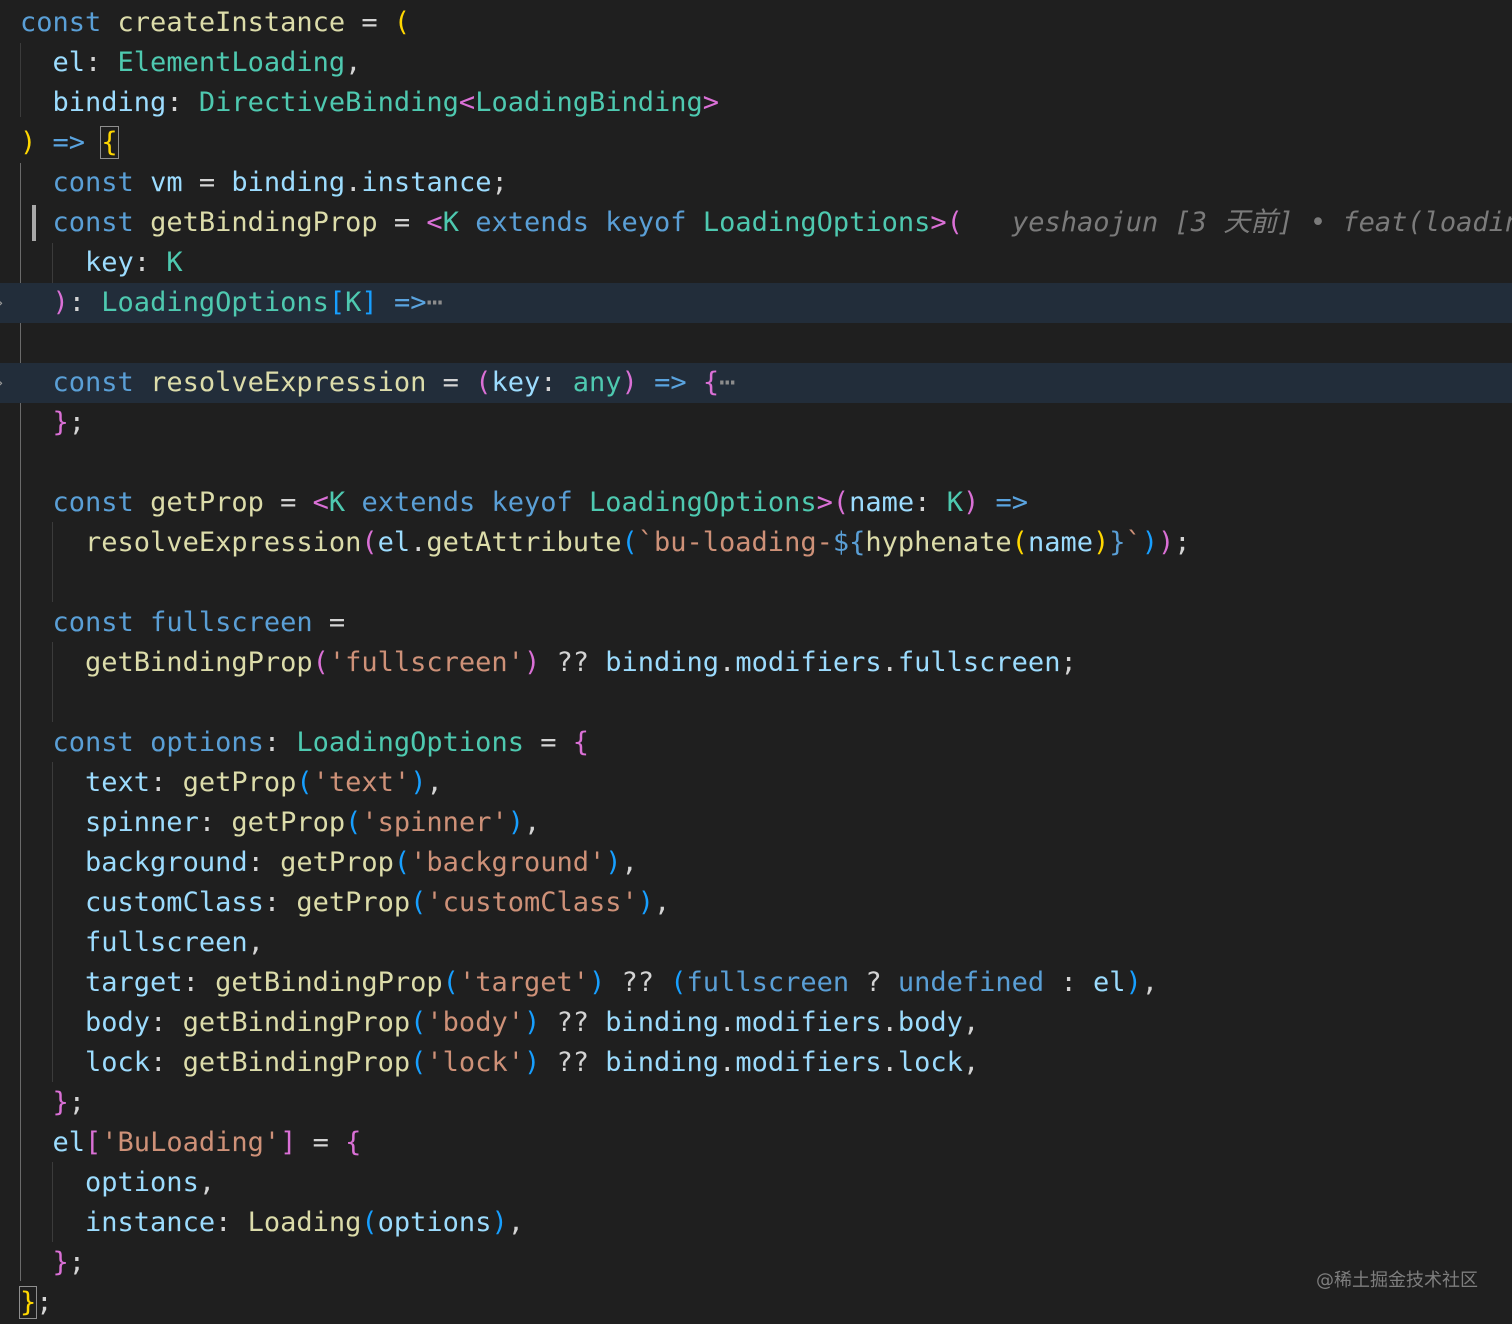 This screenshot has width=1512, height=1324. Describe the element at coordinates (320, 502) in the screenshot. I see `code-token: <` at that location.